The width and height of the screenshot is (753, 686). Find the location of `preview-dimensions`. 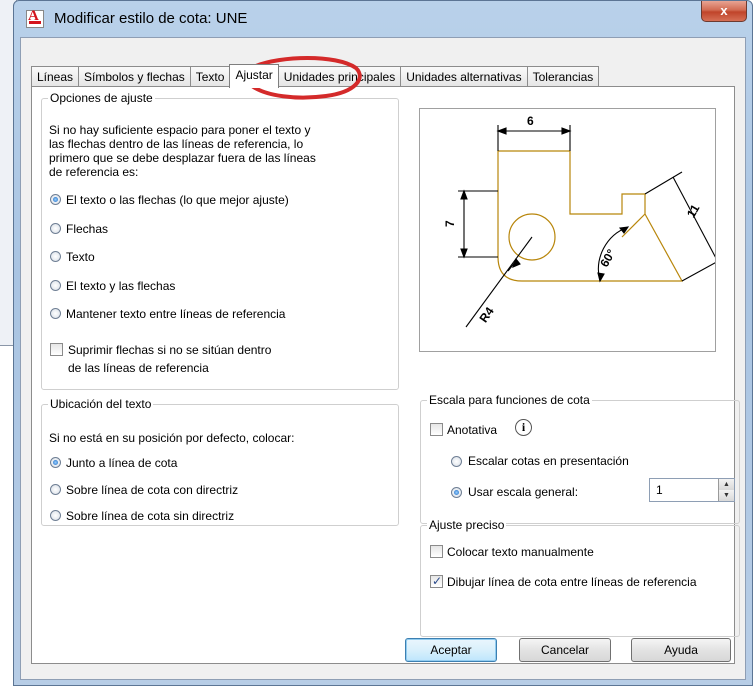

preview-dimensions is located at coordinates (590, 226).